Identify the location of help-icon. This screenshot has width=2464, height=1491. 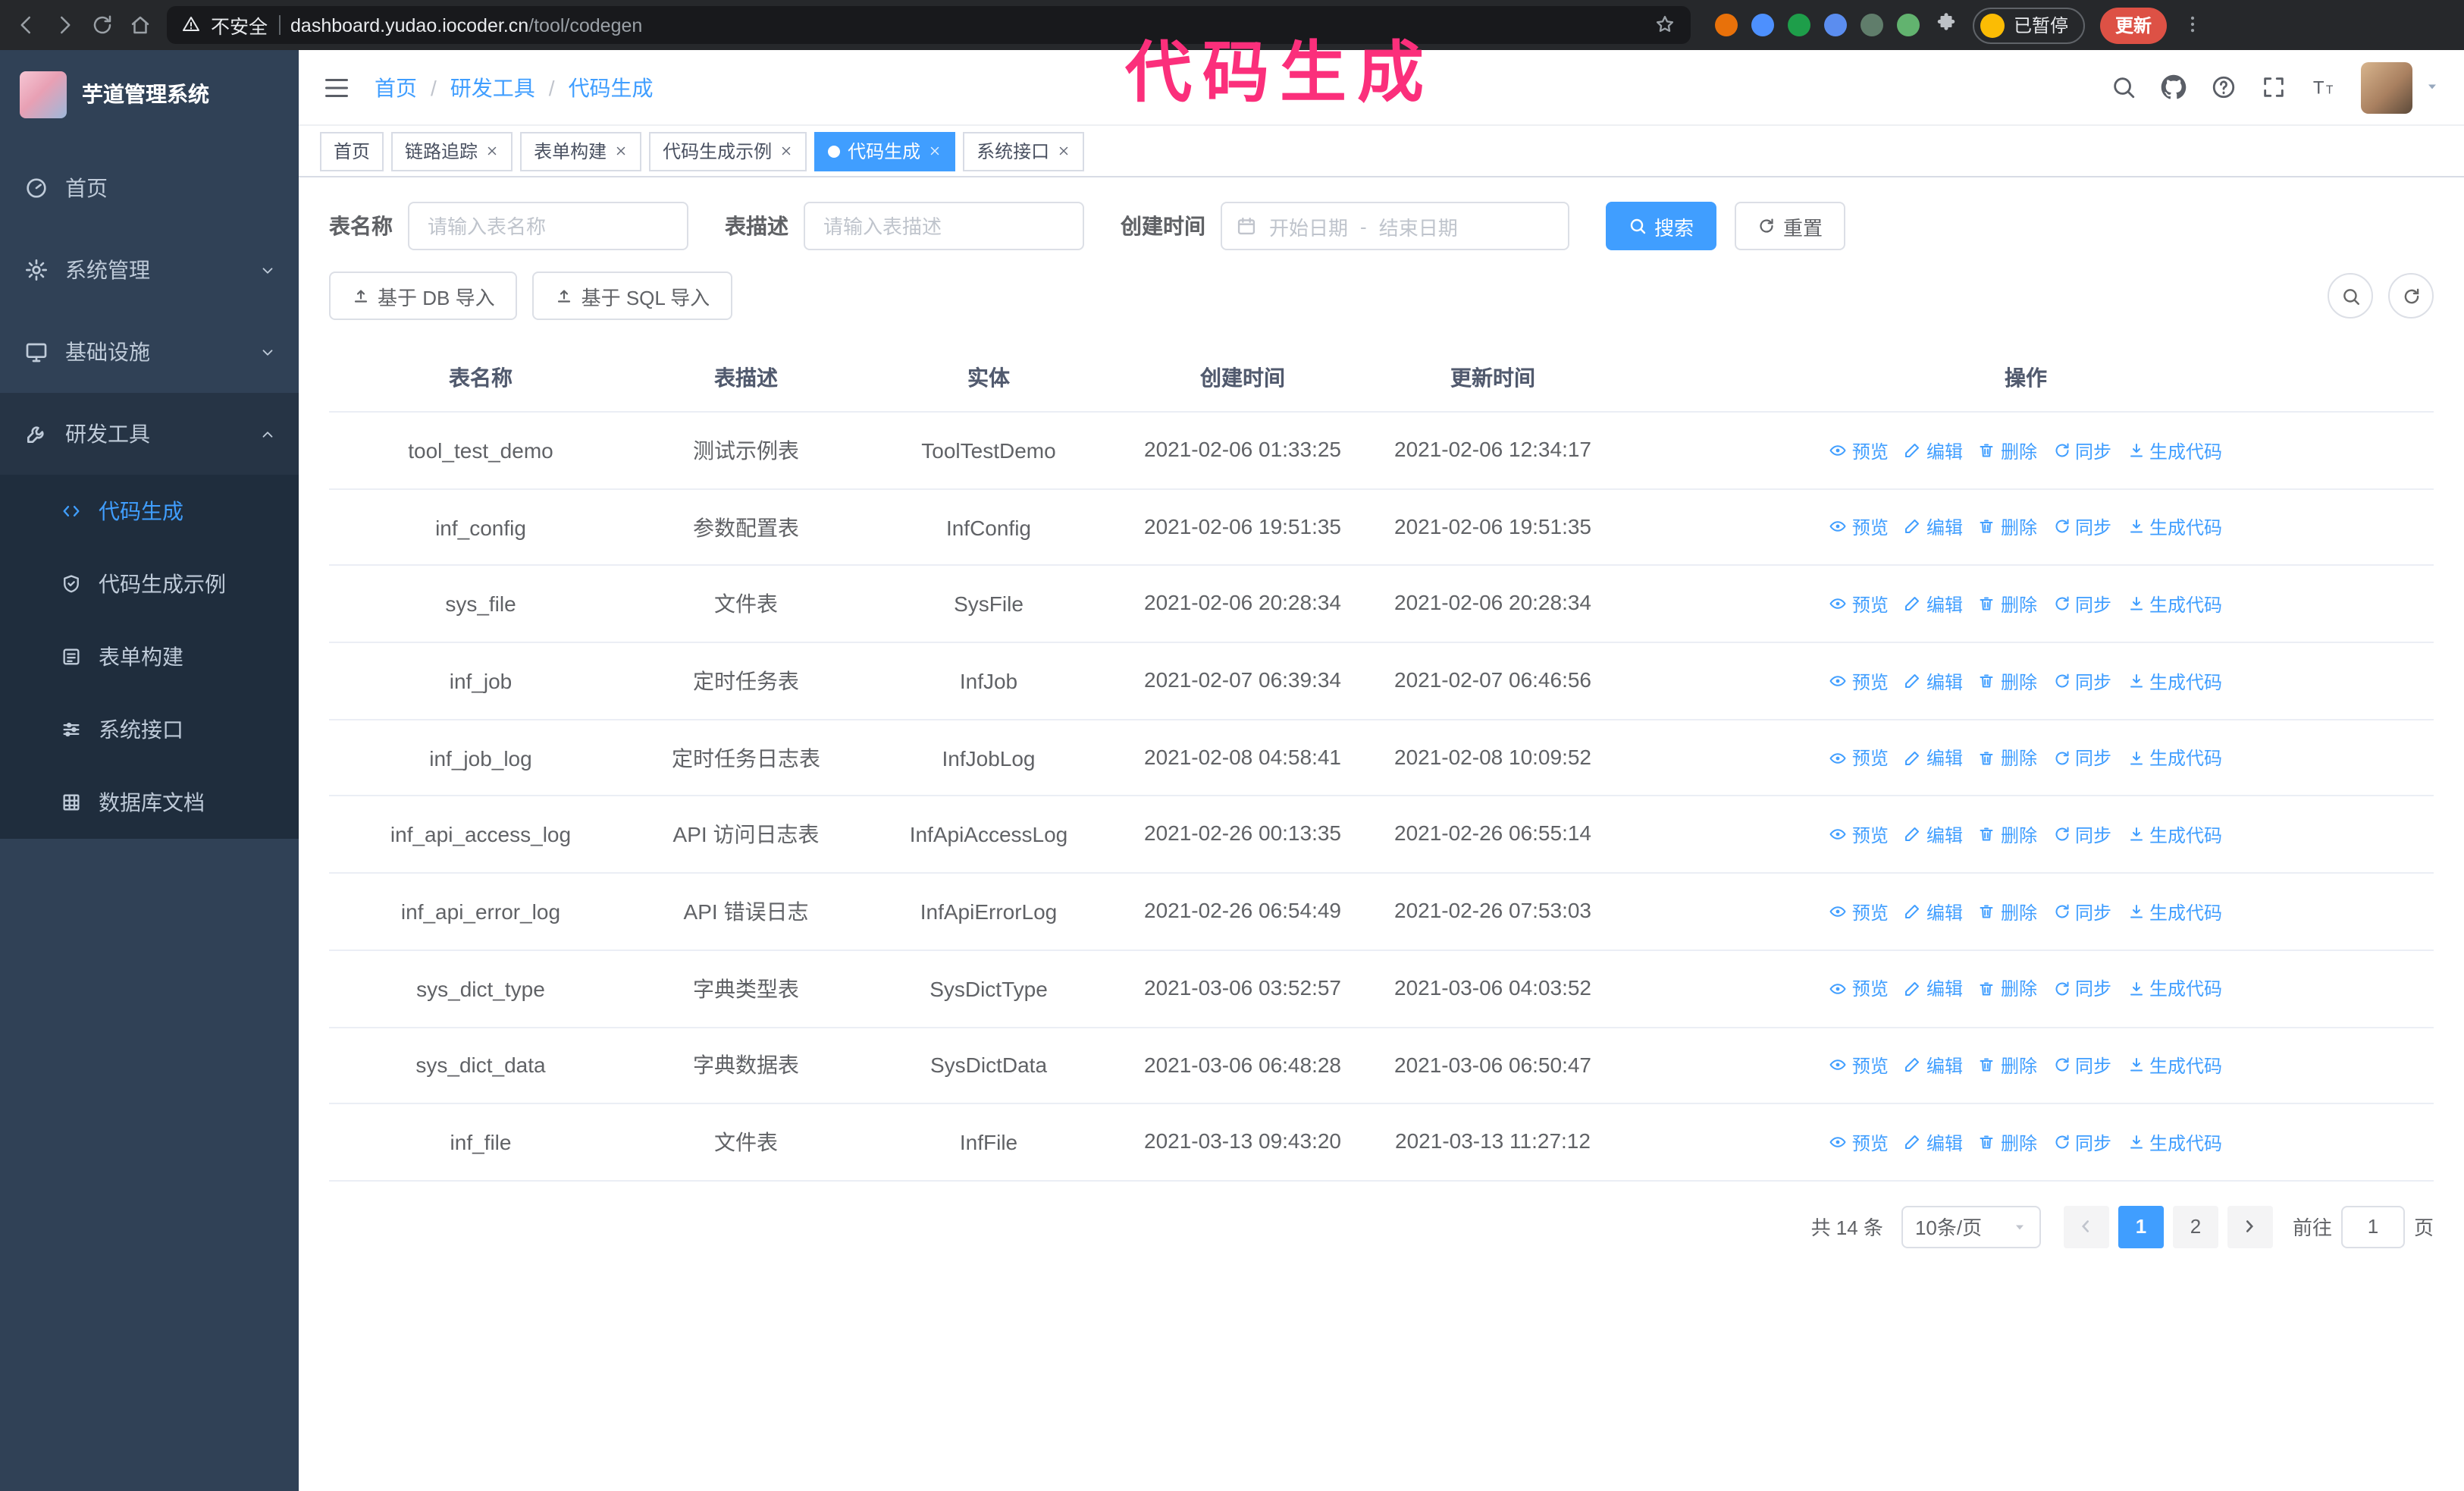
(2224, 87).